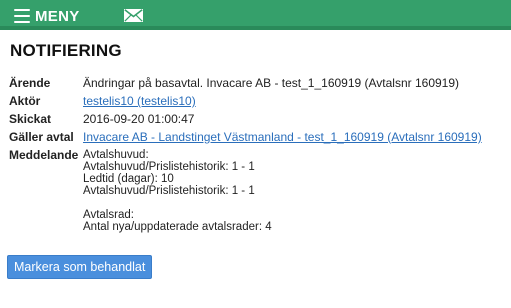 The height and width of the screenshot is (308, 511). What do you see at coordinates (133, 15) in the screenshot?
I see `envelope-icon` at bounding box center [133, 15].